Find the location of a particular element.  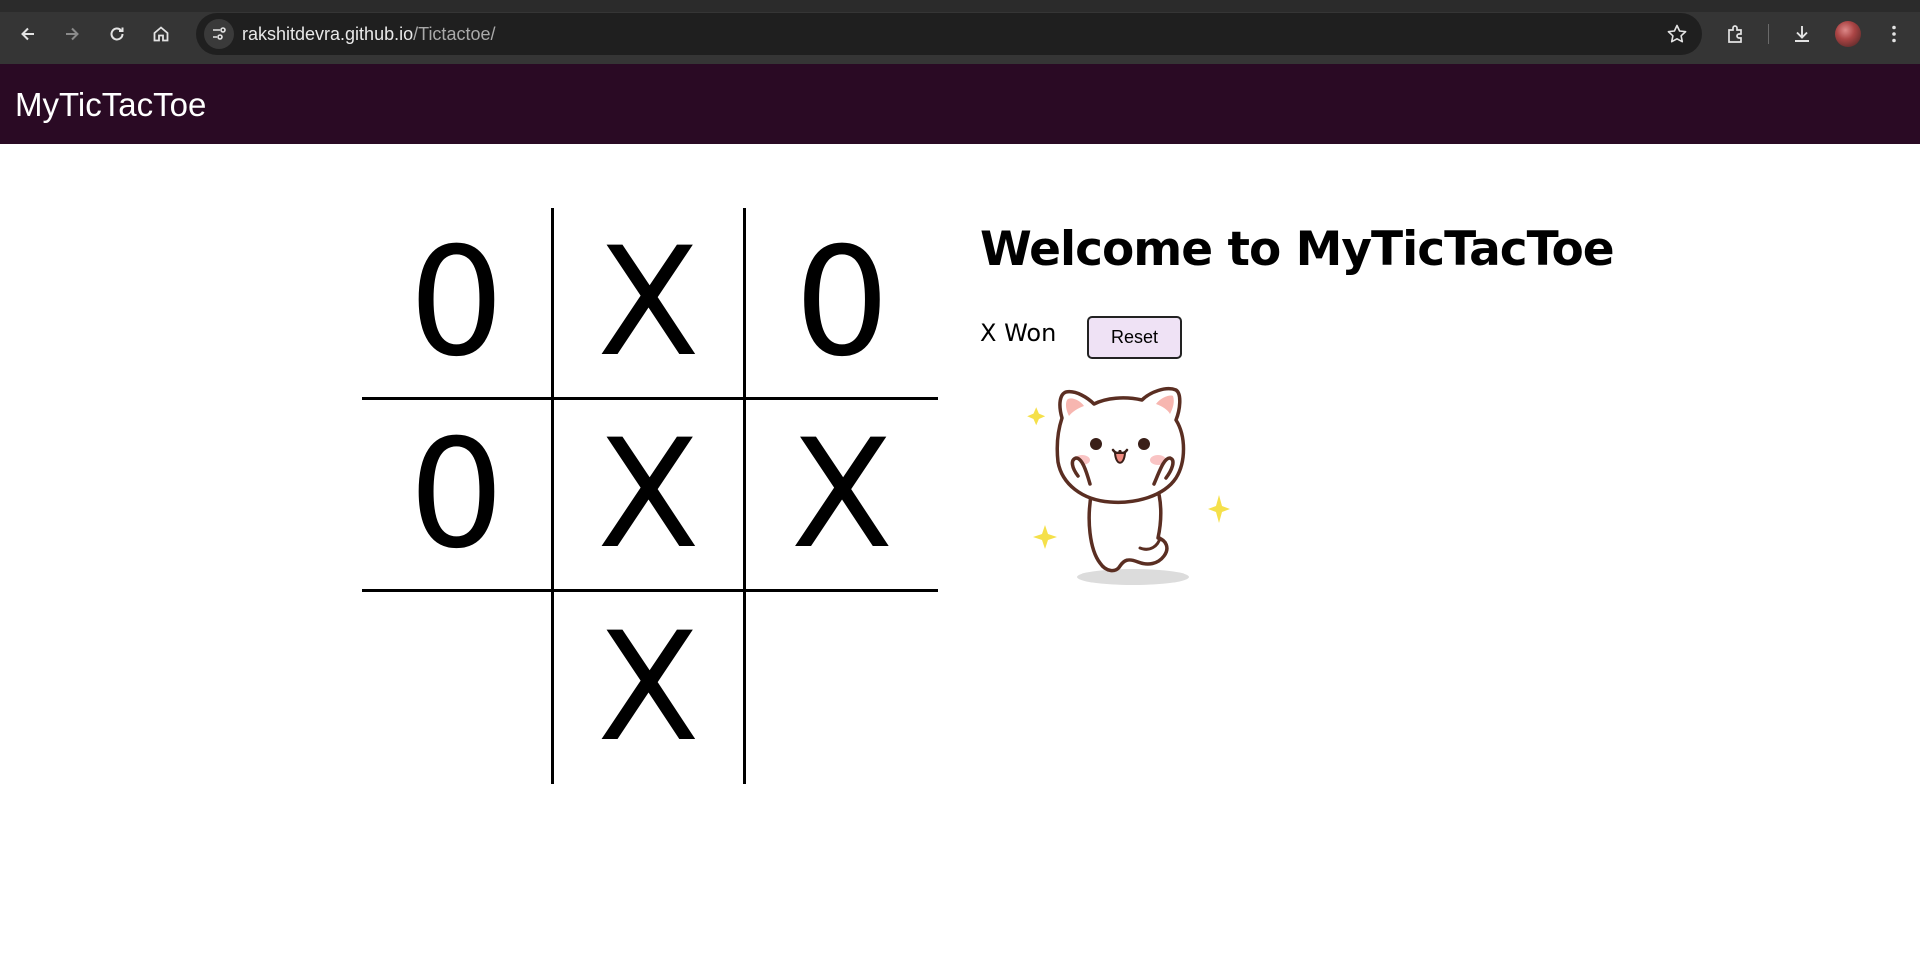

extensions-button is located at coordinates (1736, 34).